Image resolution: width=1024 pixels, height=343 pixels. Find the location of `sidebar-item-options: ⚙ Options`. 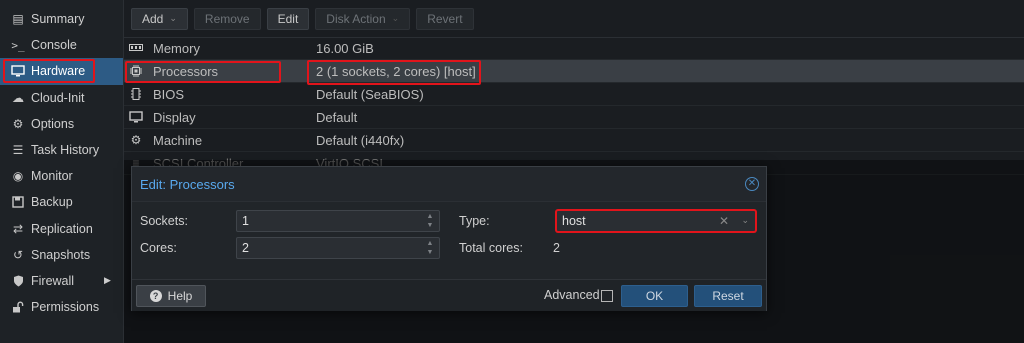

sidebar-item-options: ⚙ Options is located at coordinates (61, 124).